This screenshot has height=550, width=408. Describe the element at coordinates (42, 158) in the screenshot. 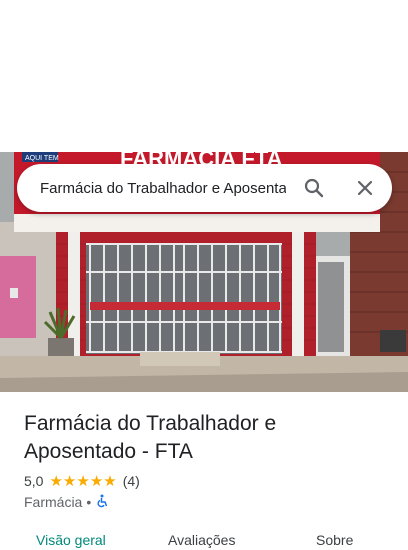

I see `small-sign-text: AQUI TEM` at that location.